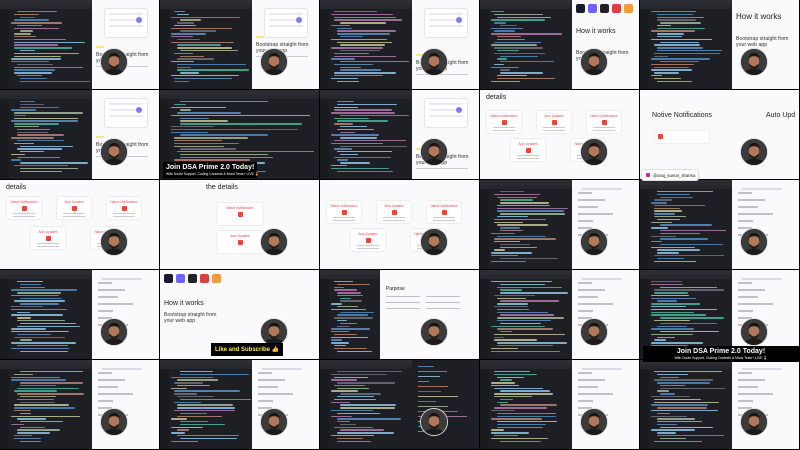  I want to click on how-it-works-heading: How it works, so click(184, 303).